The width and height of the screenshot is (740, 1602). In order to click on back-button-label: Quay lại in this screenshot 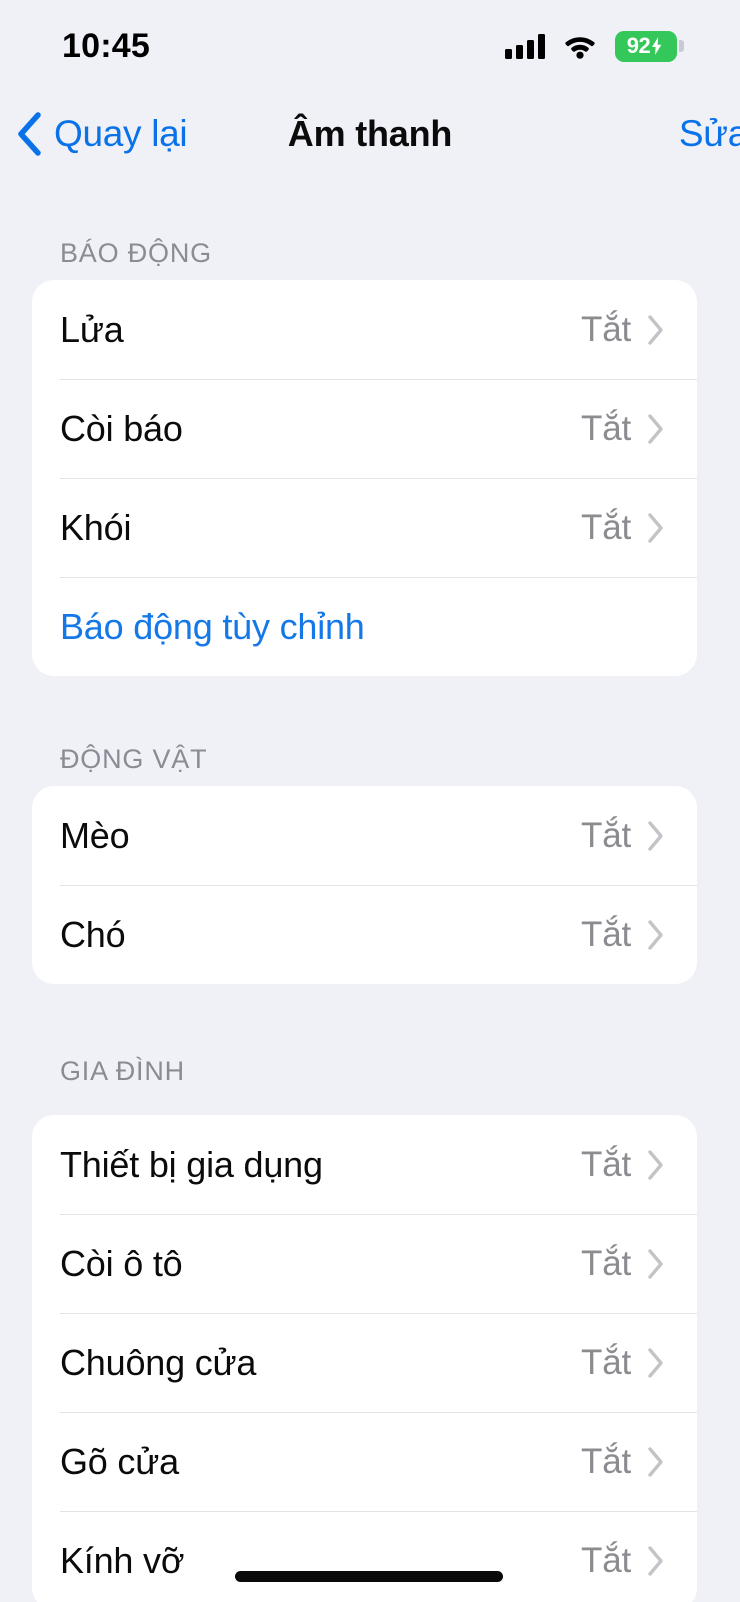, I will do `click(121, 133)`.